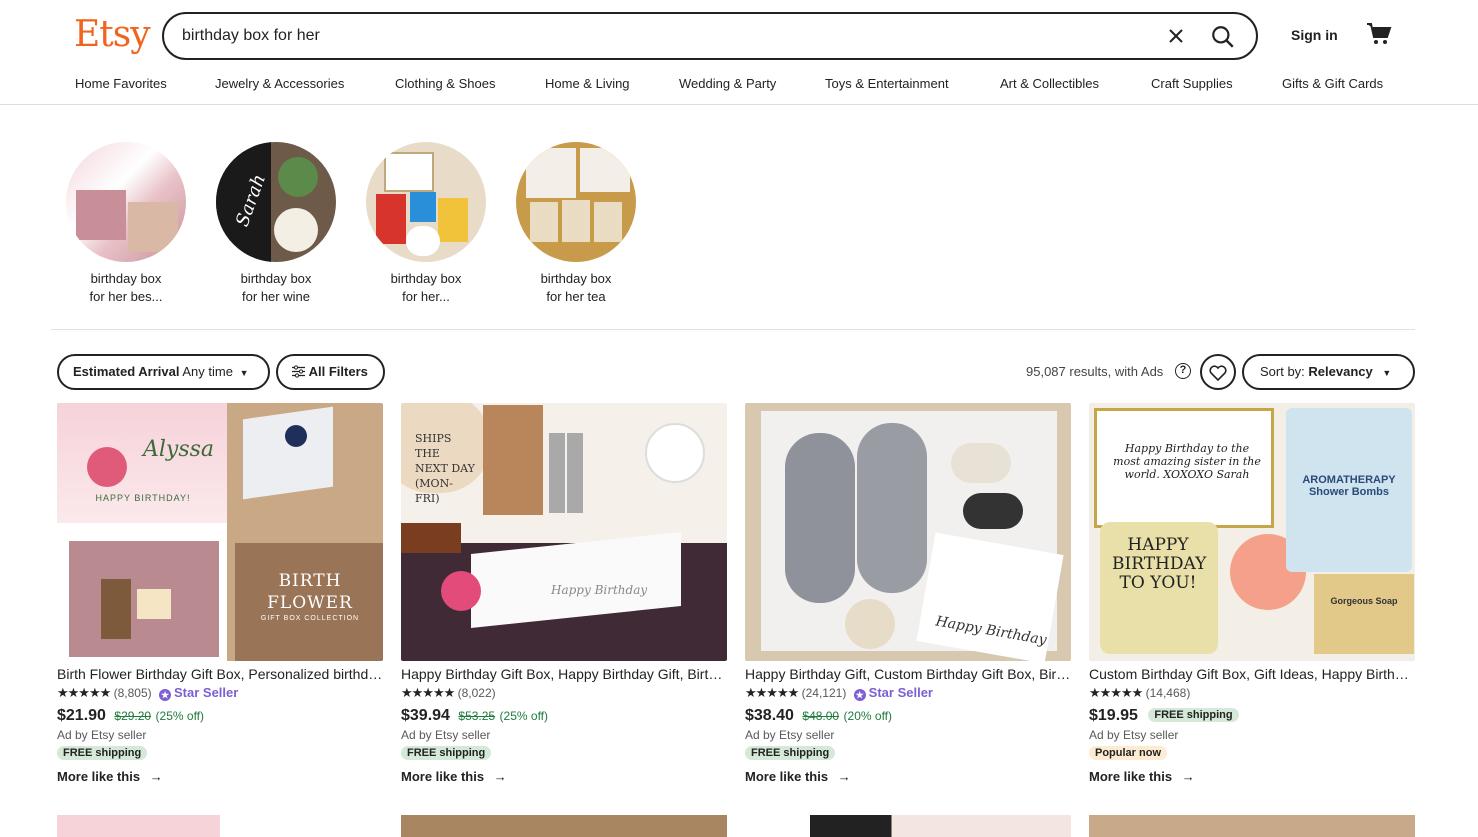 The width and height of the screenshot is (1478, 837). Describe the element at coordinates (564, 716) in the screenshot. I see `price-row: $39.94 $53.25 (25% off)` at that location.